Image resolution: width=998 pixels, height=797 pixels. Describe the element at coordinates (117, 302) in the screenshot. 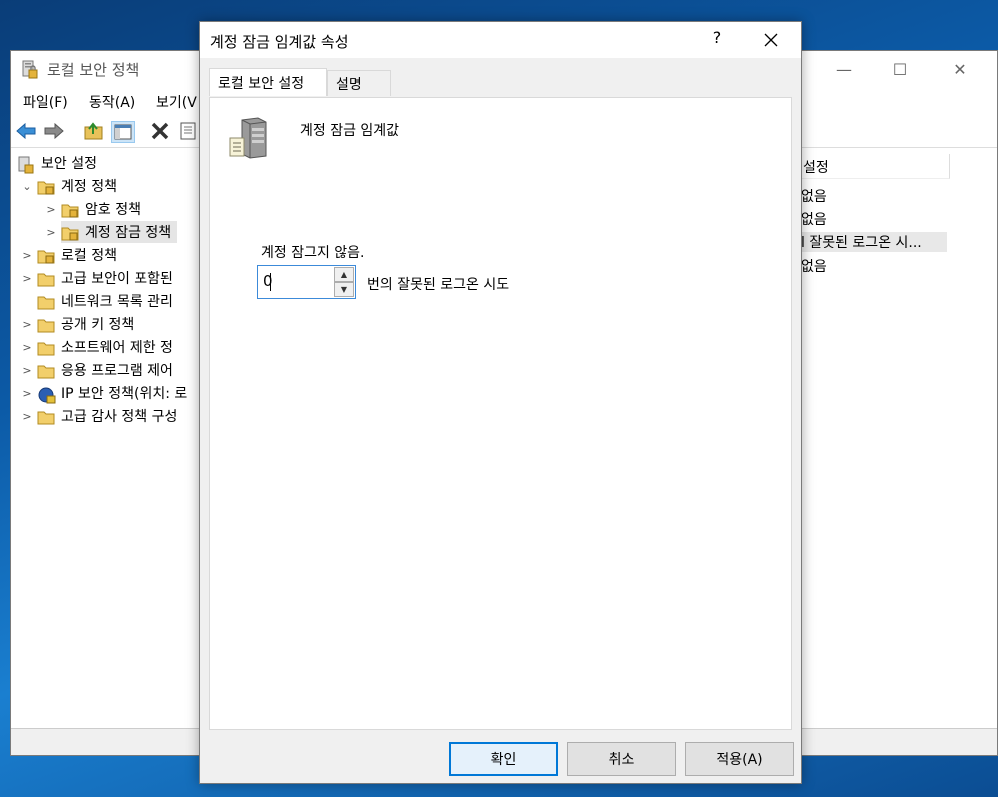

I see `tree-item-label: 네트워크 목록 관리` at that location.